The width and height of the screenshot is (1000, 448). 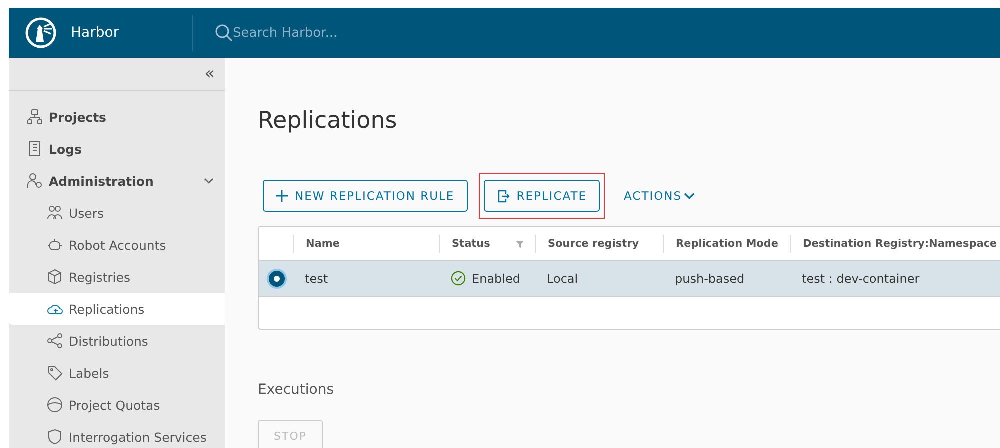 What do you see at coordinates (710, 279) in the screenshot?
I see `table-cell: push-based` at bounding box center [710, 279].